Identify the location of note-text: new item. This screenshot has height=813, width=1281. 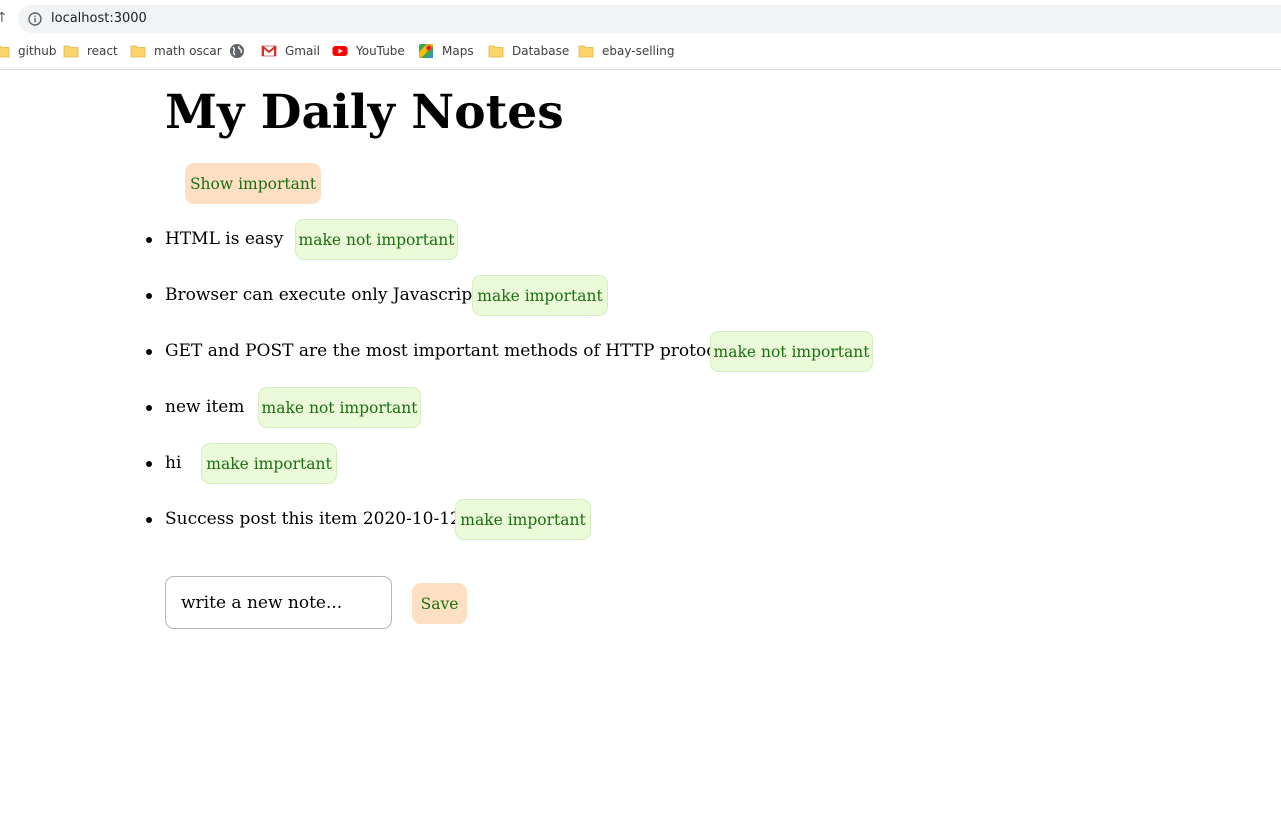
(205, 407).